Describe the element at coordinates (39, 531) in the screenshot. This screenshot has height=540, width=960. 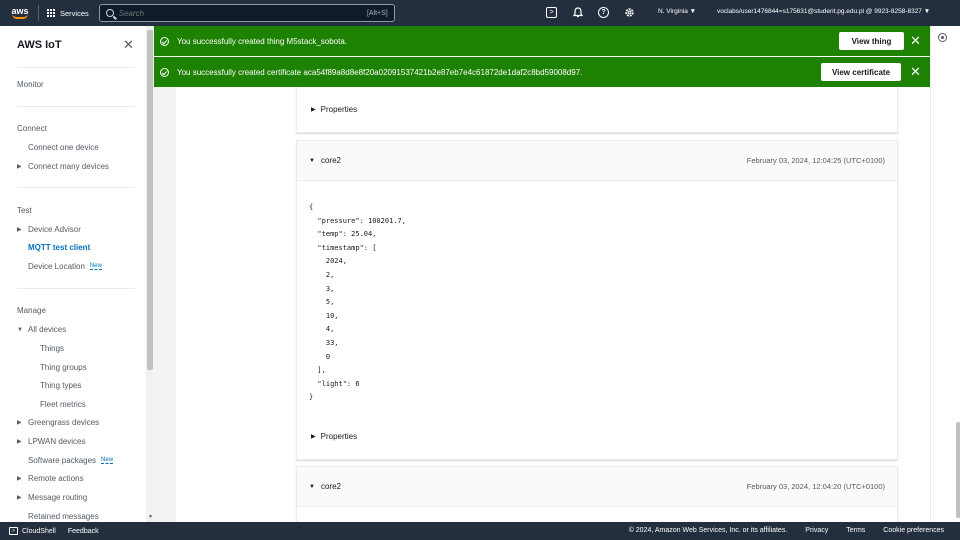
I see `cloudshell-link: CloudShell` at that location.